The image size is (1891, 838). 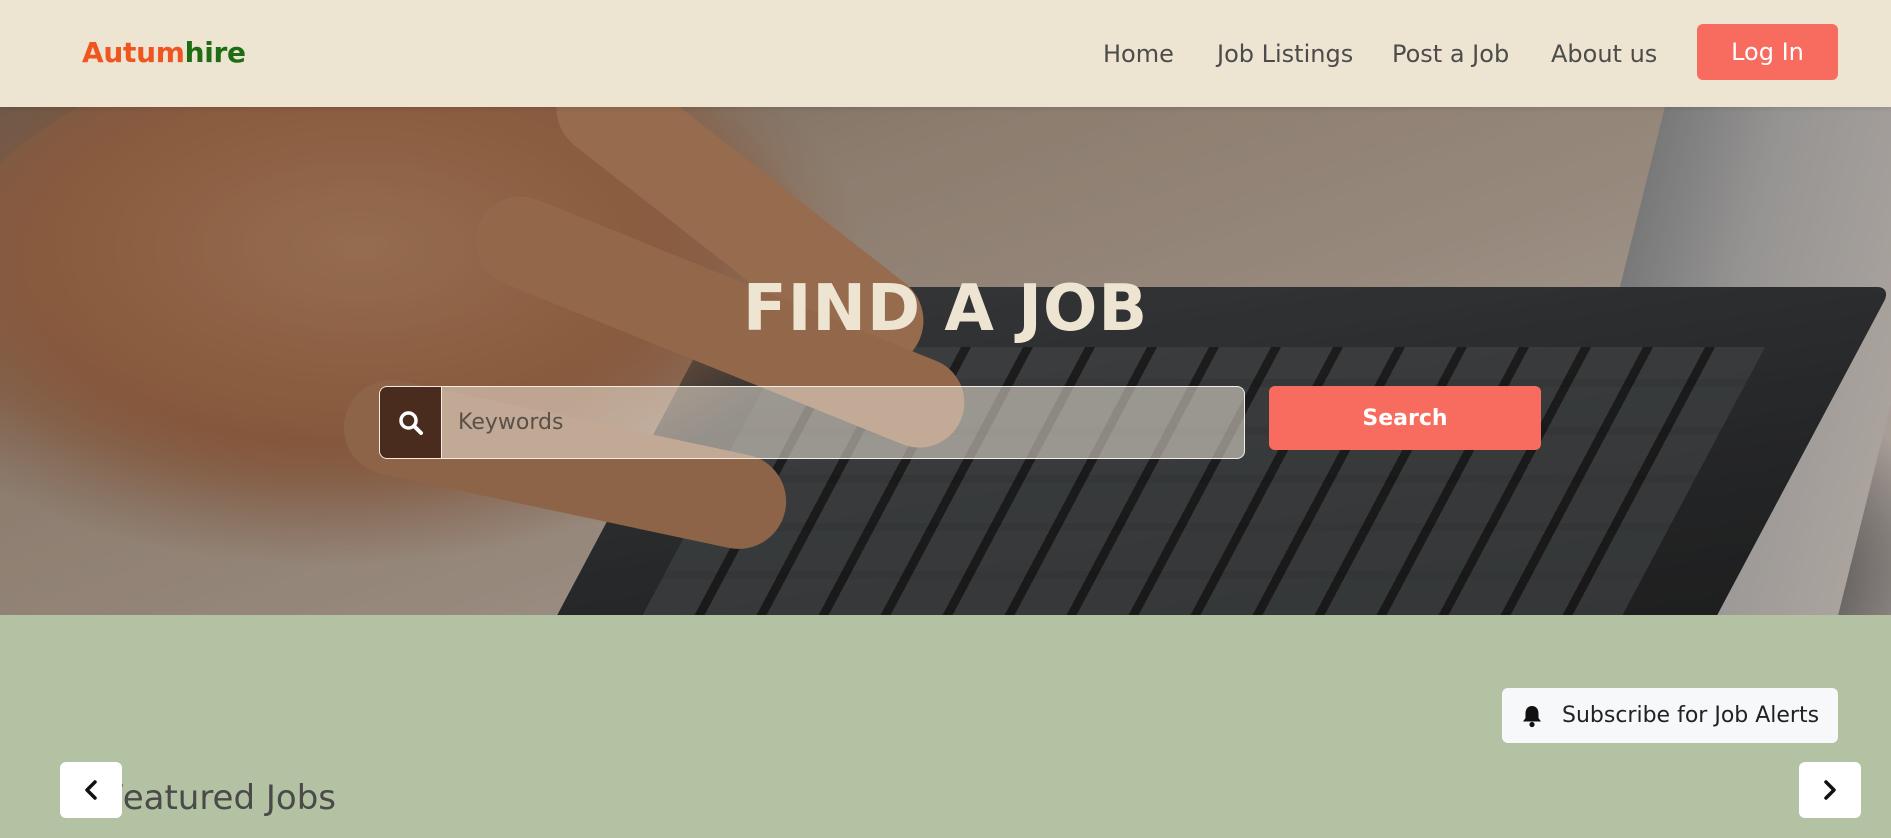 What do you see at coordinates (215, 52) in the screenshot?
I see `logo-part-hire: hire` at bounding box center [215, 52].